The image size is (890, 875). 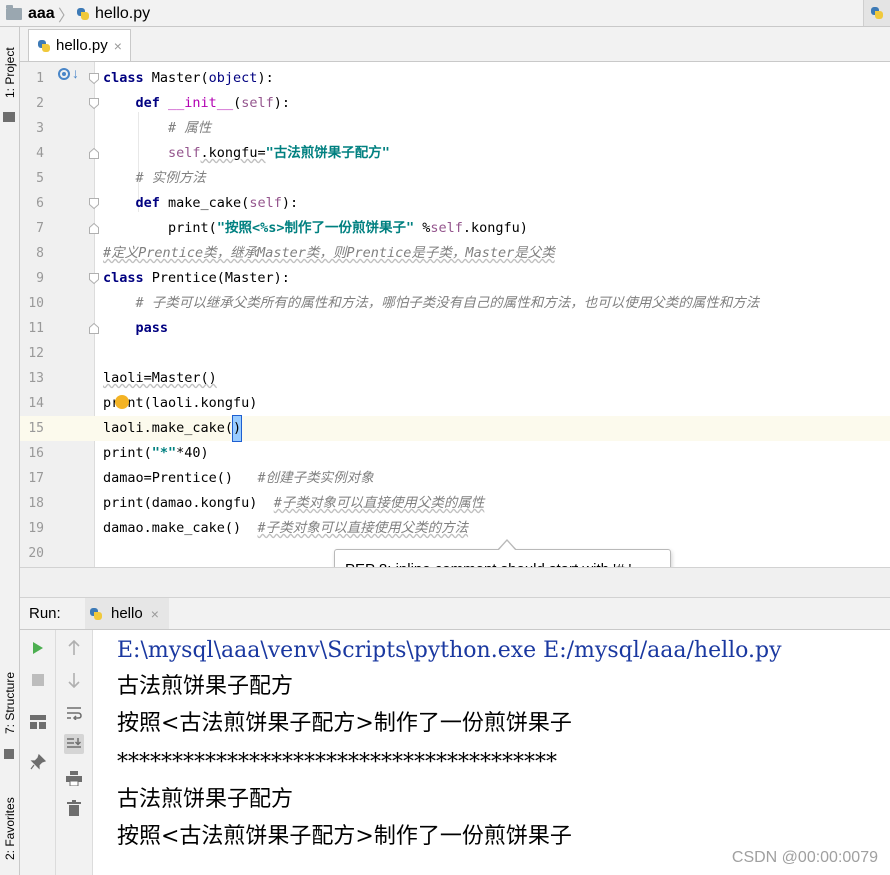 I want to click on navigation-bar: aaa 〉 hello.py, so click(x=445, y=13).